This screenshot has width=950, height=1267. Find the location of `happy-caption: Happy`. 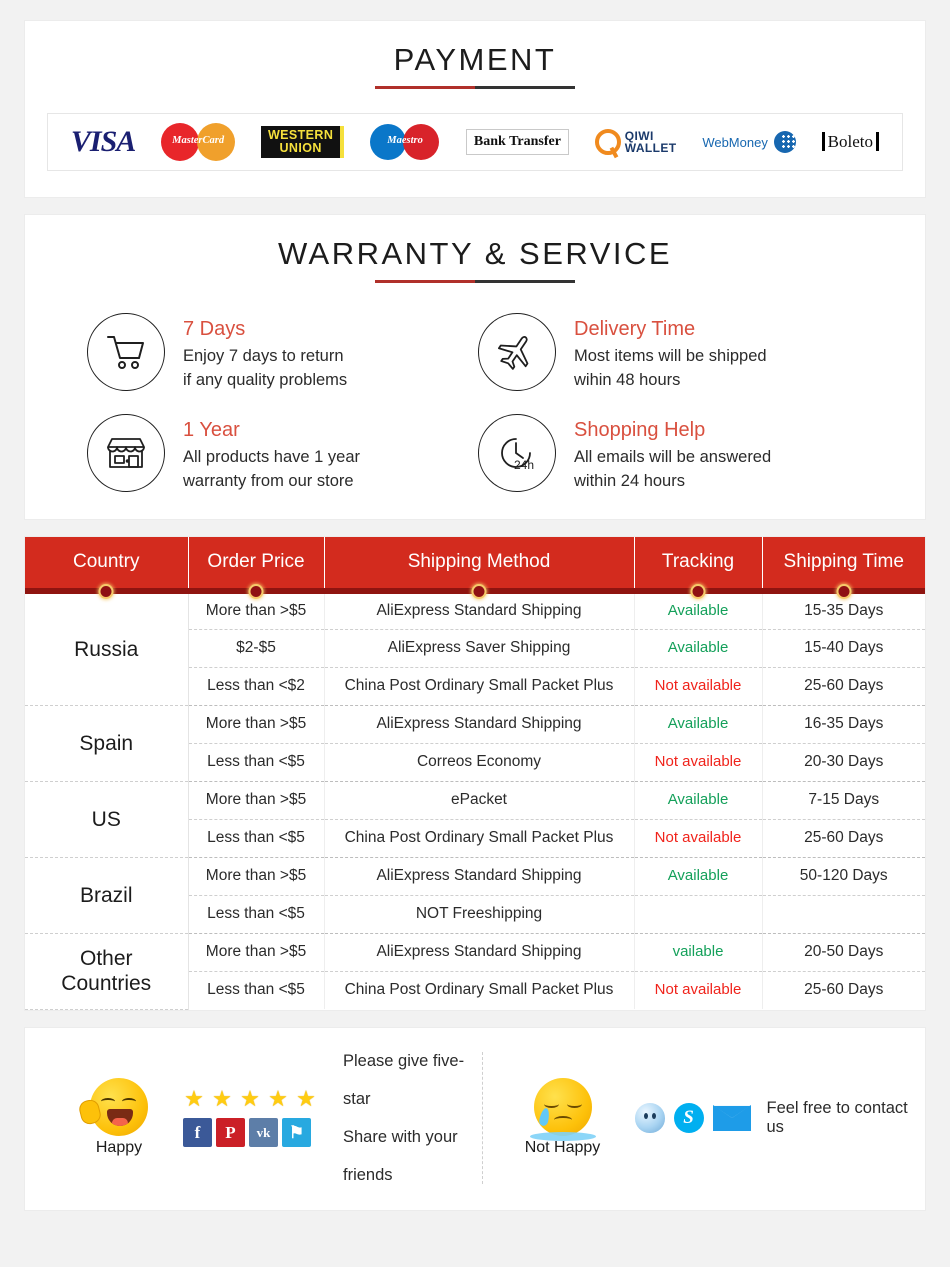

happy-caption: Happy is located at coordinates (119, 1147).